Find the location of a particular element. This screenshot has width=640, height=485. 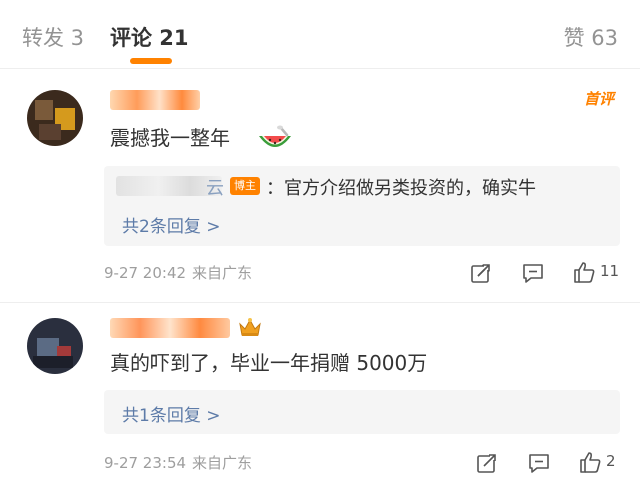

comment-text: 震撼我一整年 is located at coordinates (170, 138).